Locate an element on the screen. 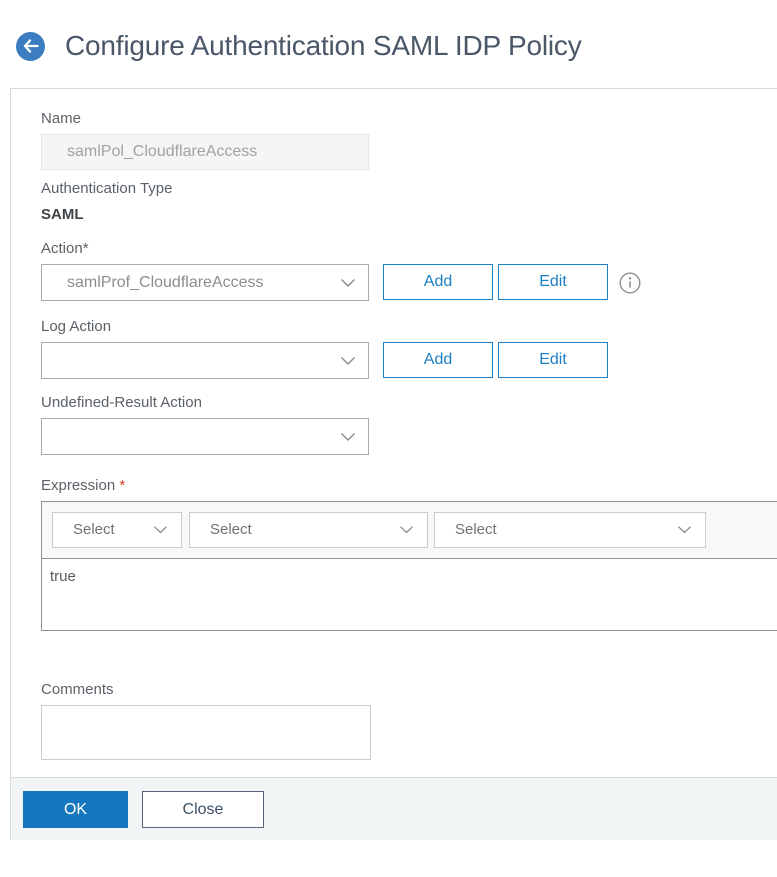  expression-label: Expression * is located at coordinates (83, 485).